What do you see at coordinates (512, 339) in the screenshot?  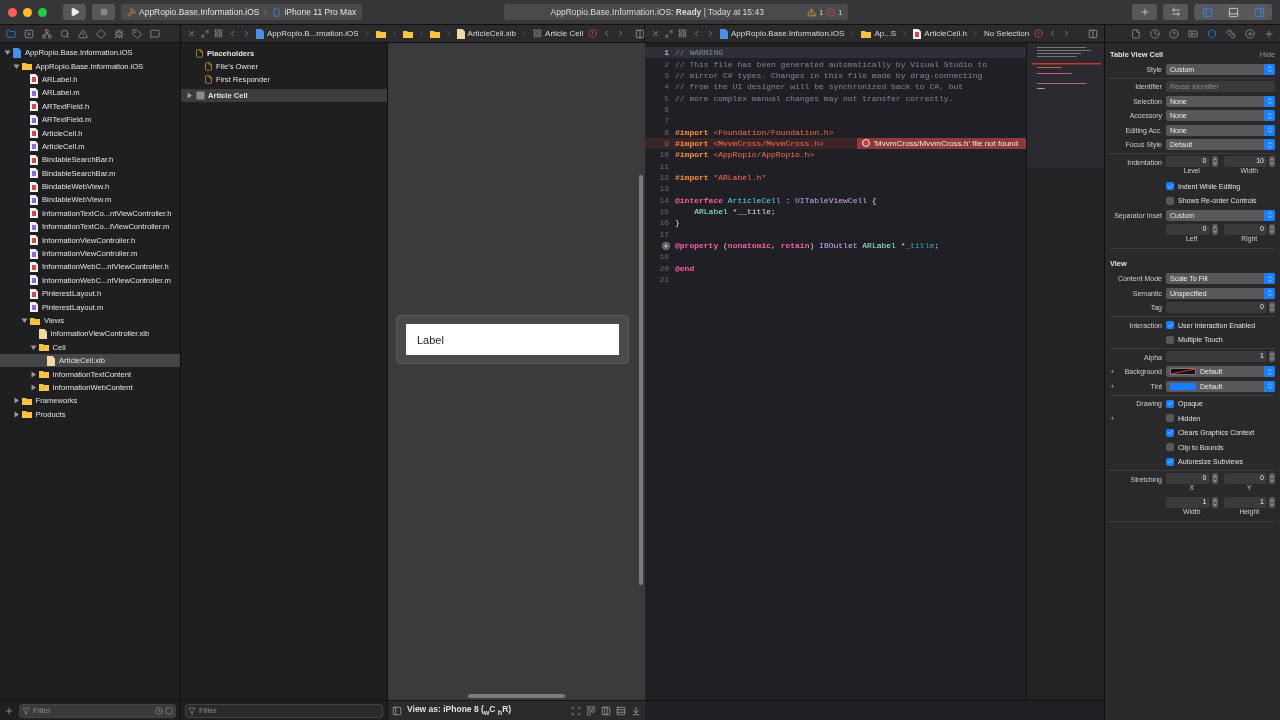 I see `table-cell-preview: Label` at bounding box center [512, 339].